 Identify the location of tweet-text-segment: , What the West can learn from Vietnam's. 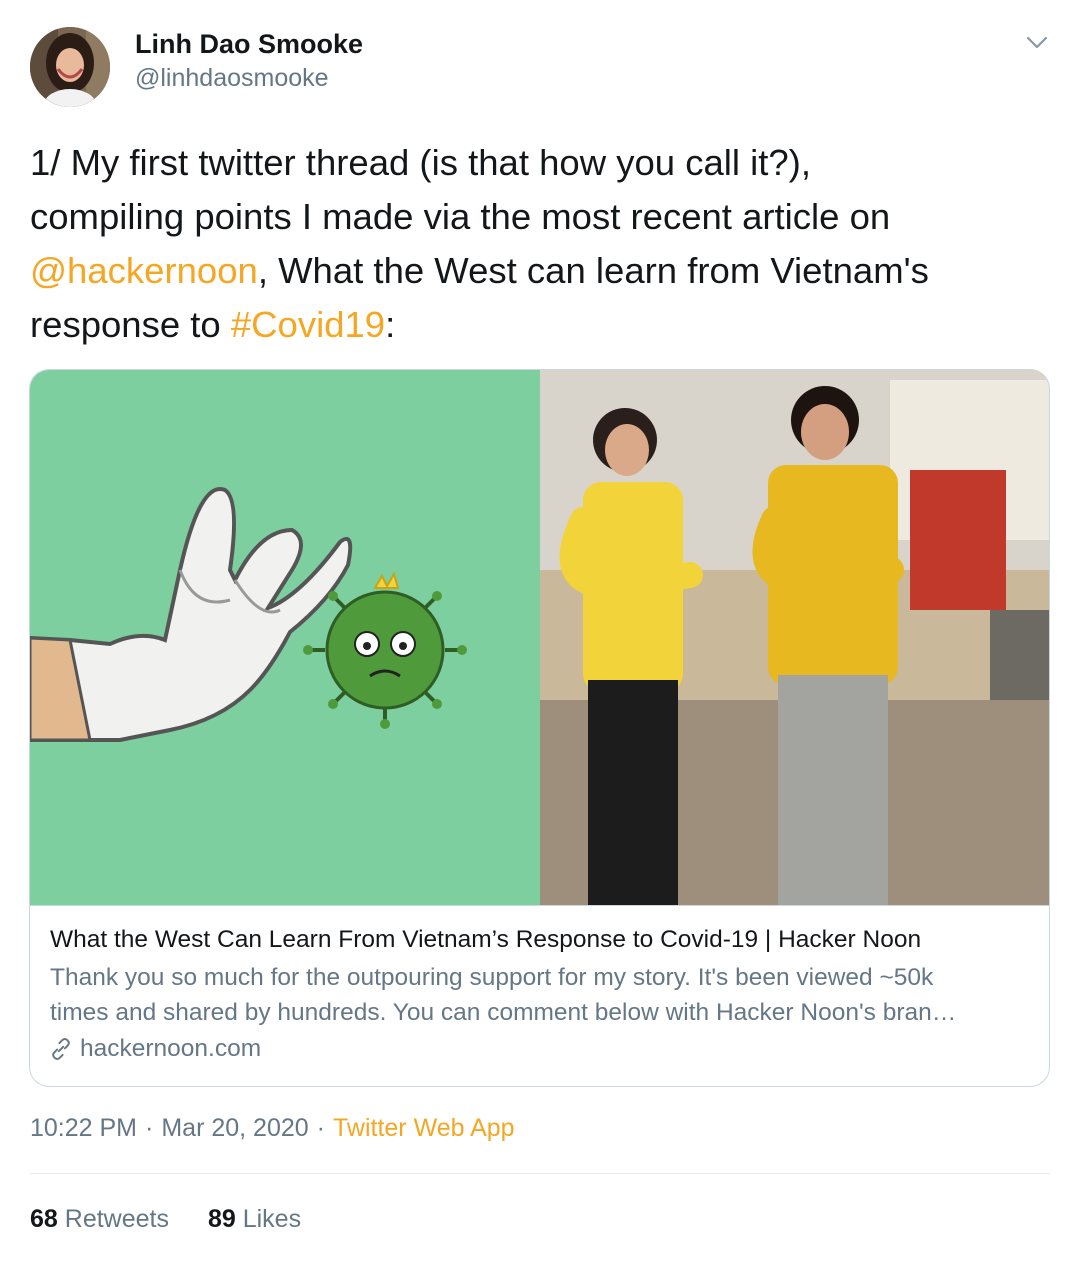
(593, 270).